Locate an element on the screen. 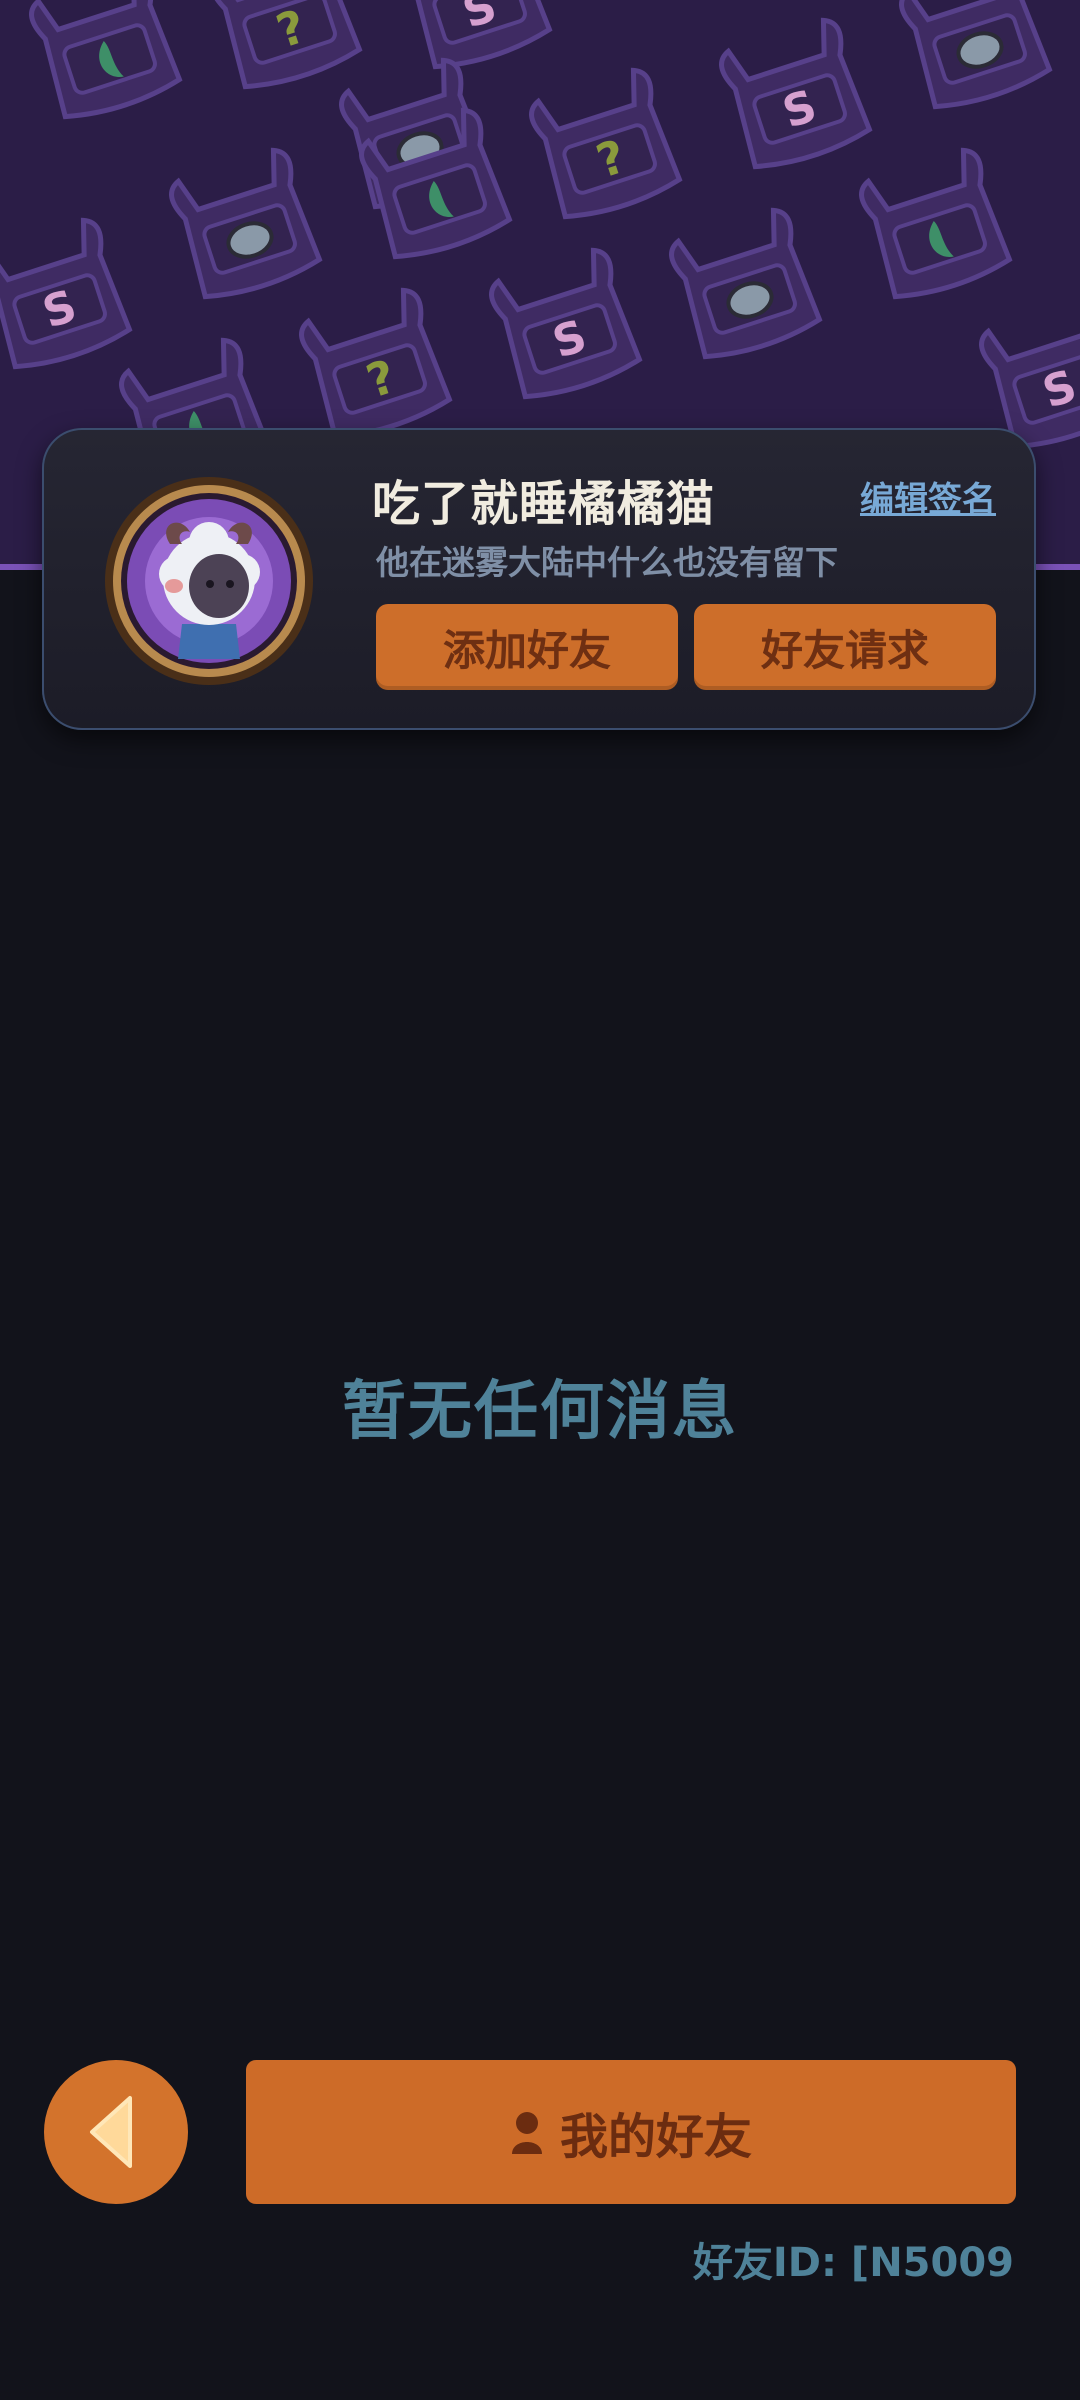 The height and width of the screenshot is (2400, 1080). person-icon is located at coordinates (527, 2132).